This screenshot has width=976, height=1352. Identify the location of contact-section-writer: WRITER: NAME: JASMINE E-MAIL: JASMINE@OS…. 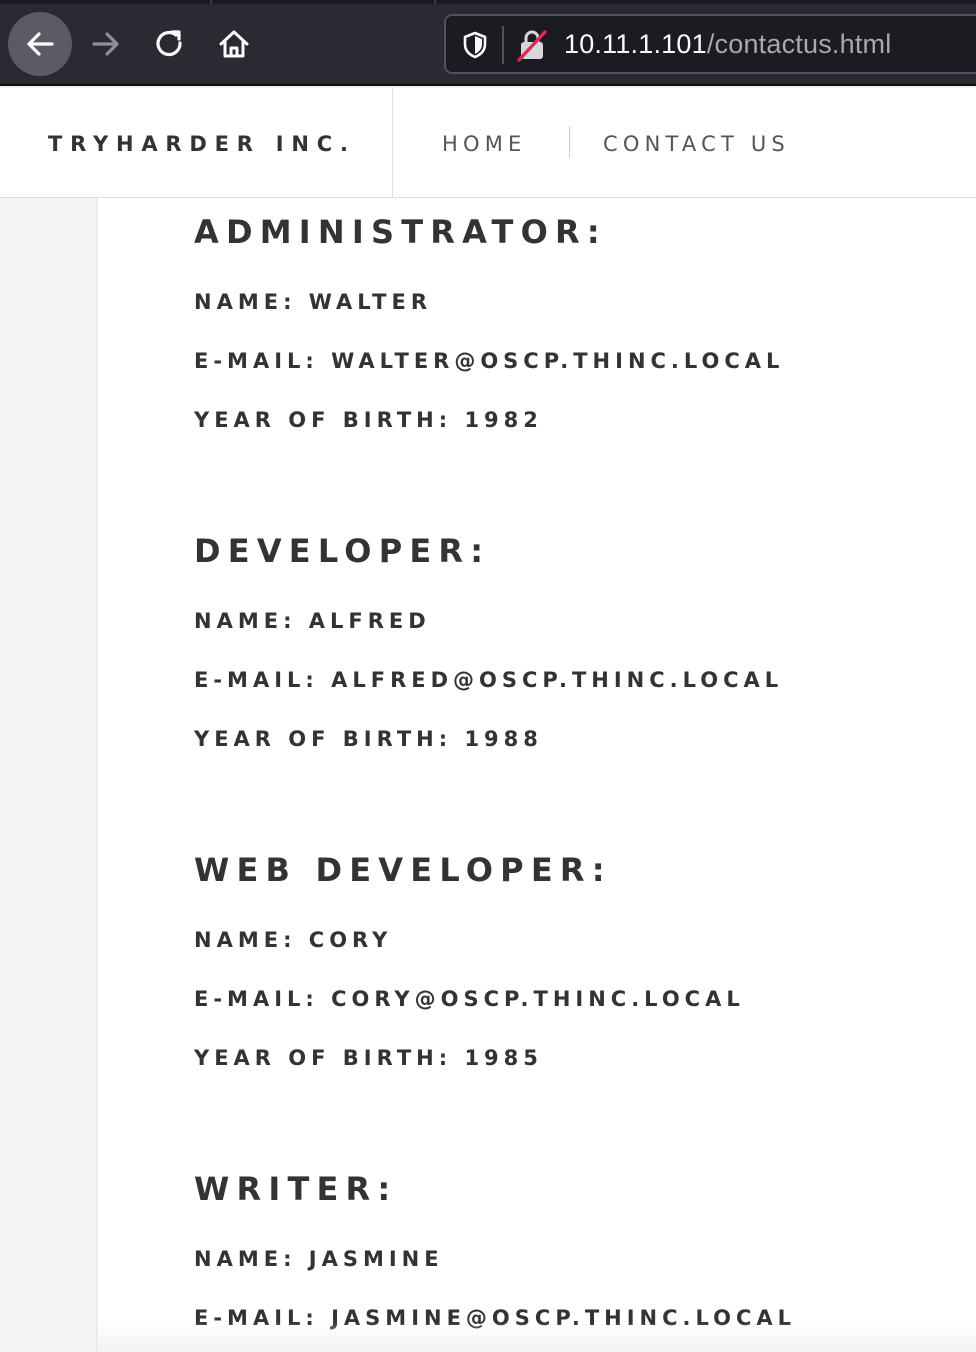
(492, 1250).